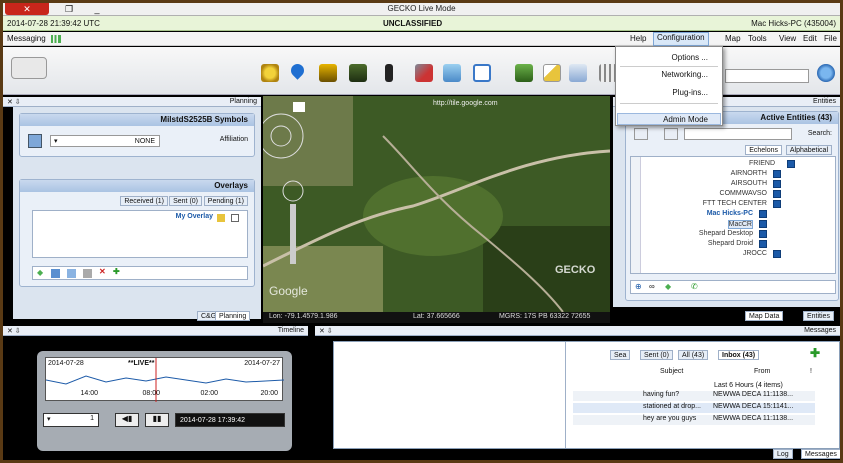 This screenshot has height=463, width=843. Describe the element at coordinates (424, 73) in the screenshot. I see `satellite-icon` at that location.